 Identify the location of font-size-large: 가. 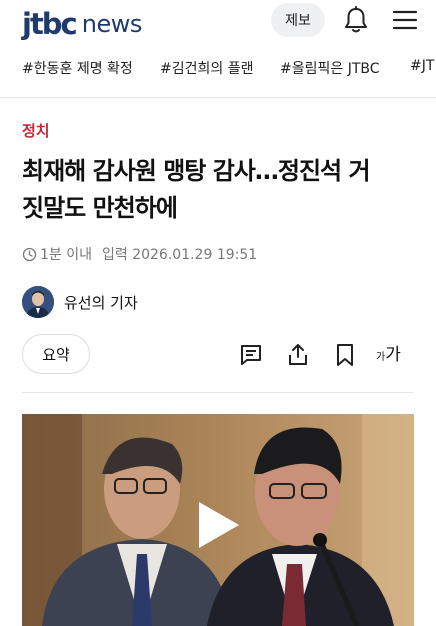
(393, 355).